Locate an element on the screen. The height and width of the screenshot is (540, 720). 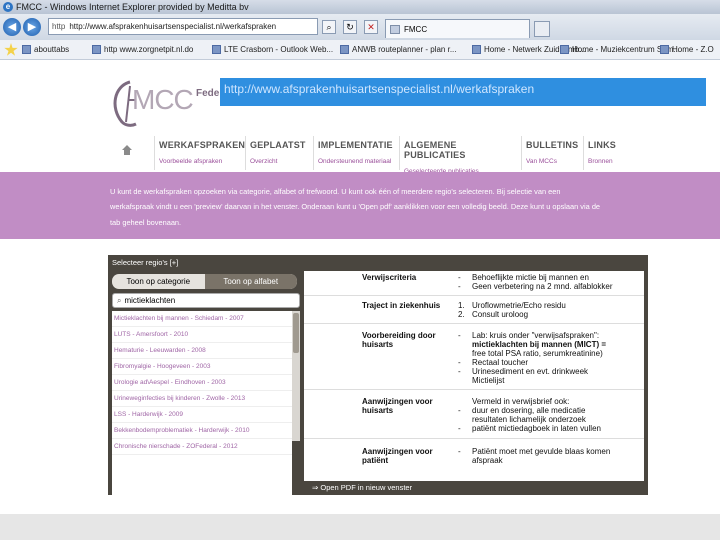
page-footer-band is located at coordinates (360, 527).